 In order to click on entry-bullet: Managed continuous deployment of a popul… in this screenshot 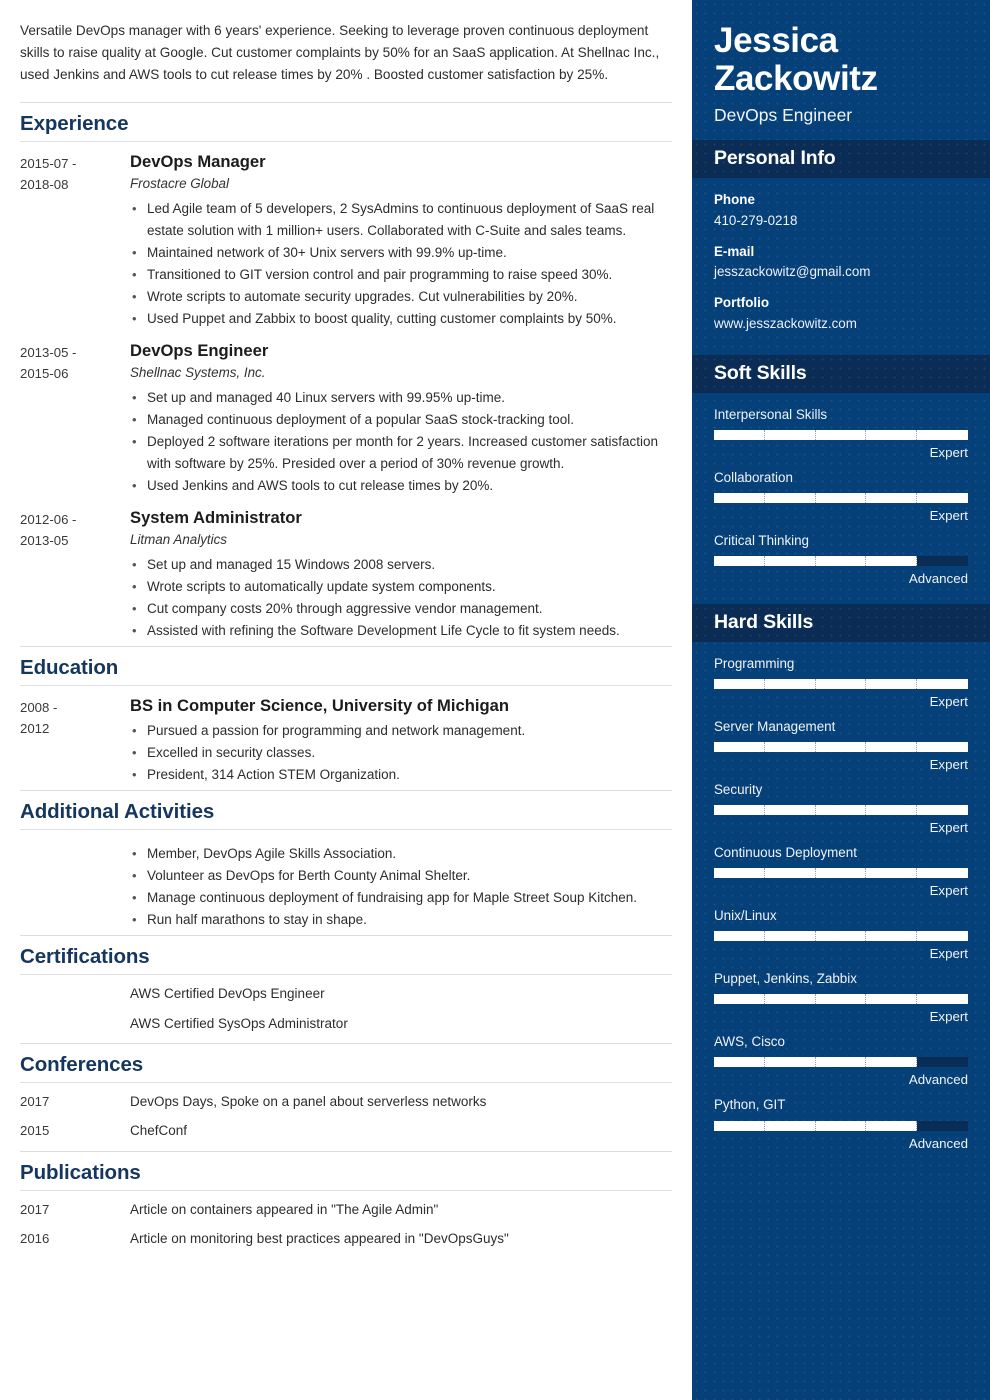, I will do `click(401, 420)`.